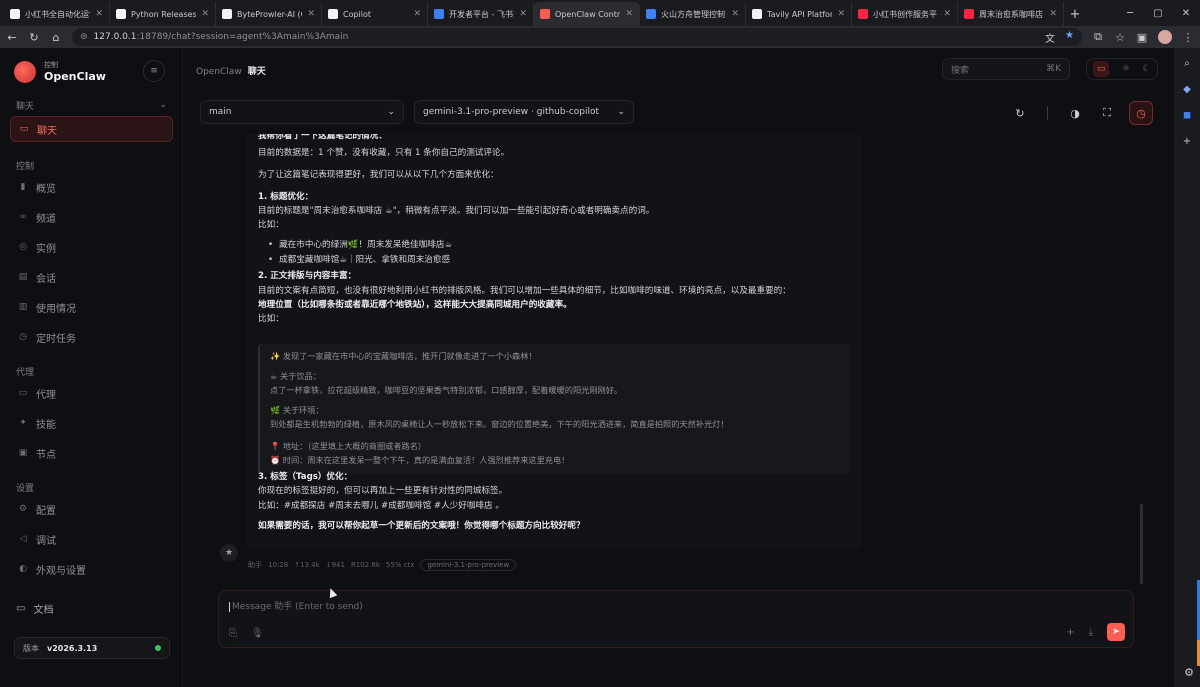  I want to click on browser-tab: ByteProwler-AI (Chi ✕, so click(269, 14).